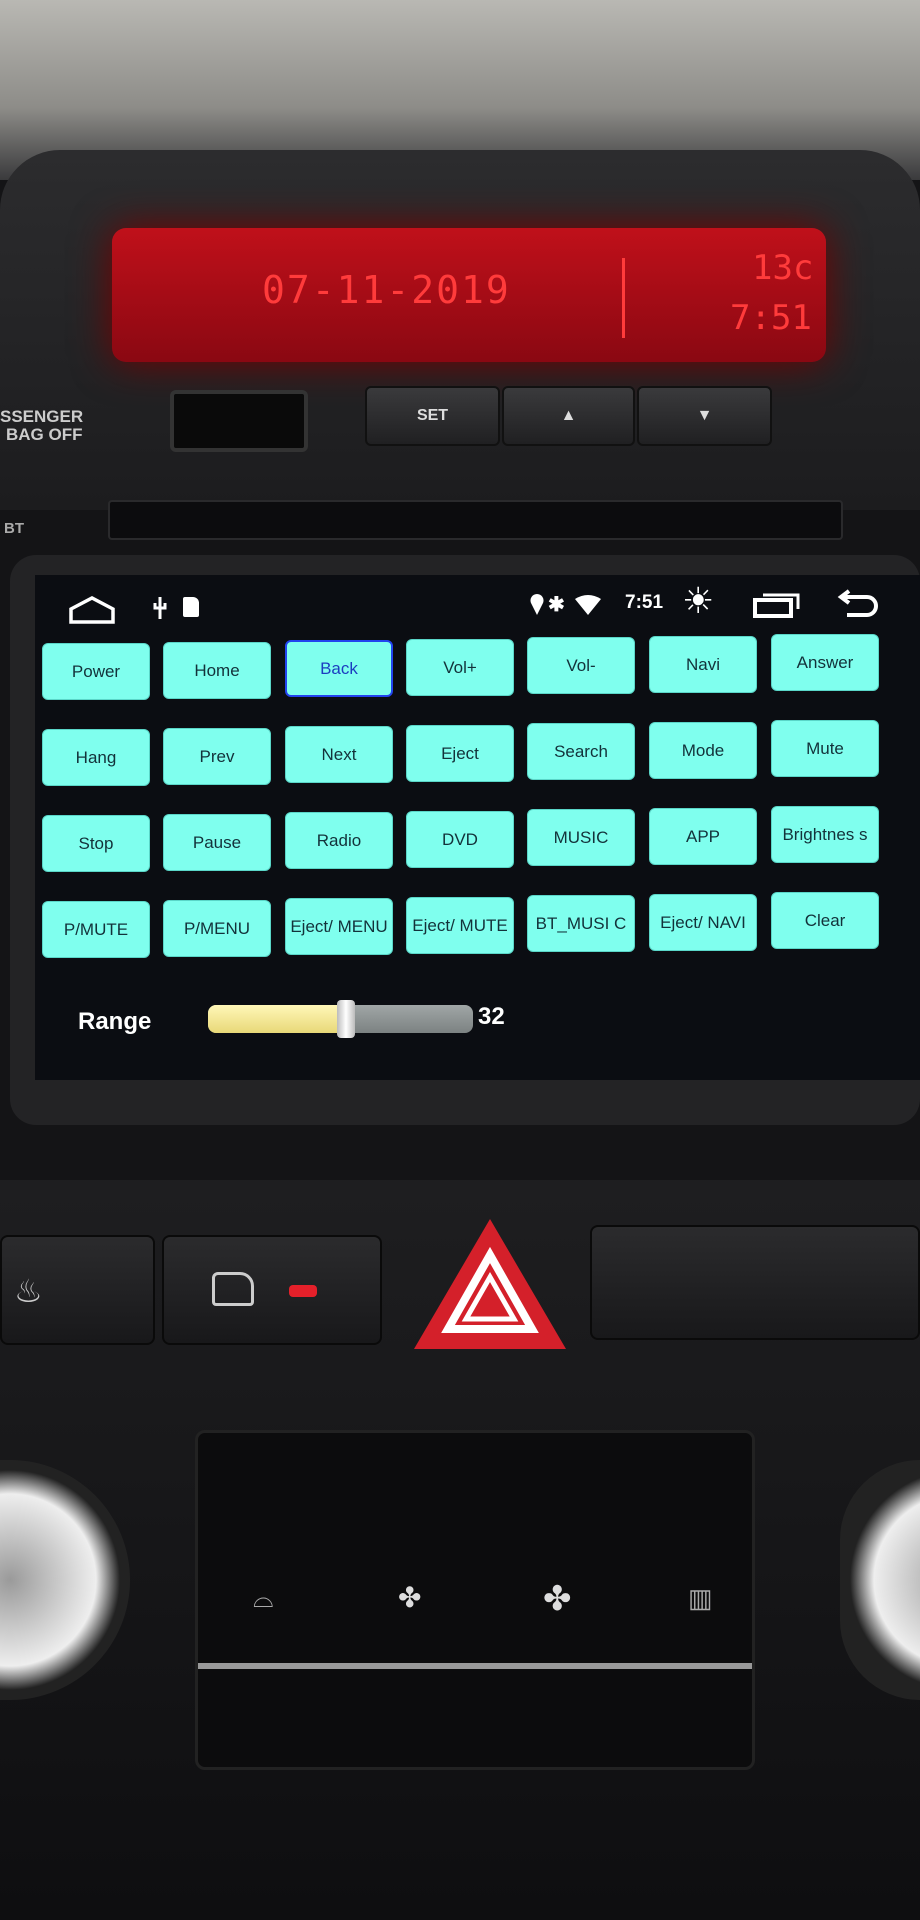 This screenshot has width=920, height=1920. Describe the element at coordinates (217, 842) in the screenshot. I see `button-pause: Pause` at that location.